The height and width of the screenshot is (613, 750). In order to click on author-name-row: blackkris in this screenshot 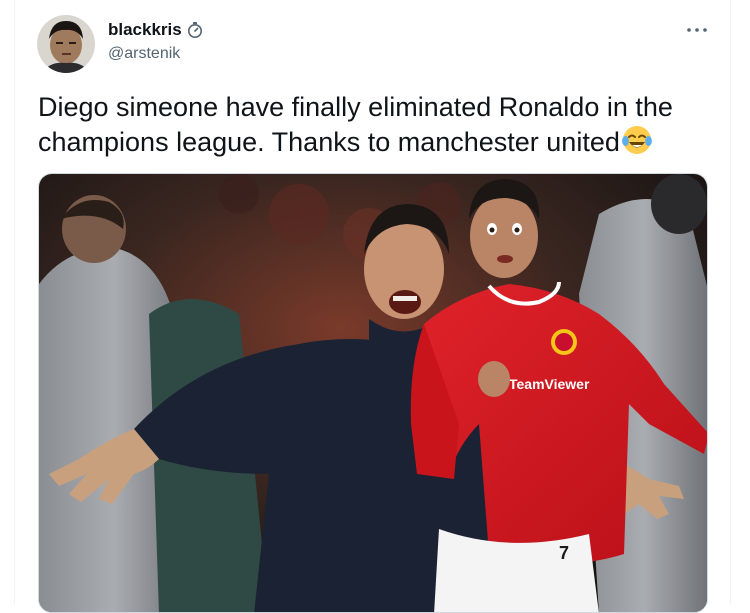, I will do `click(156, 30)`.